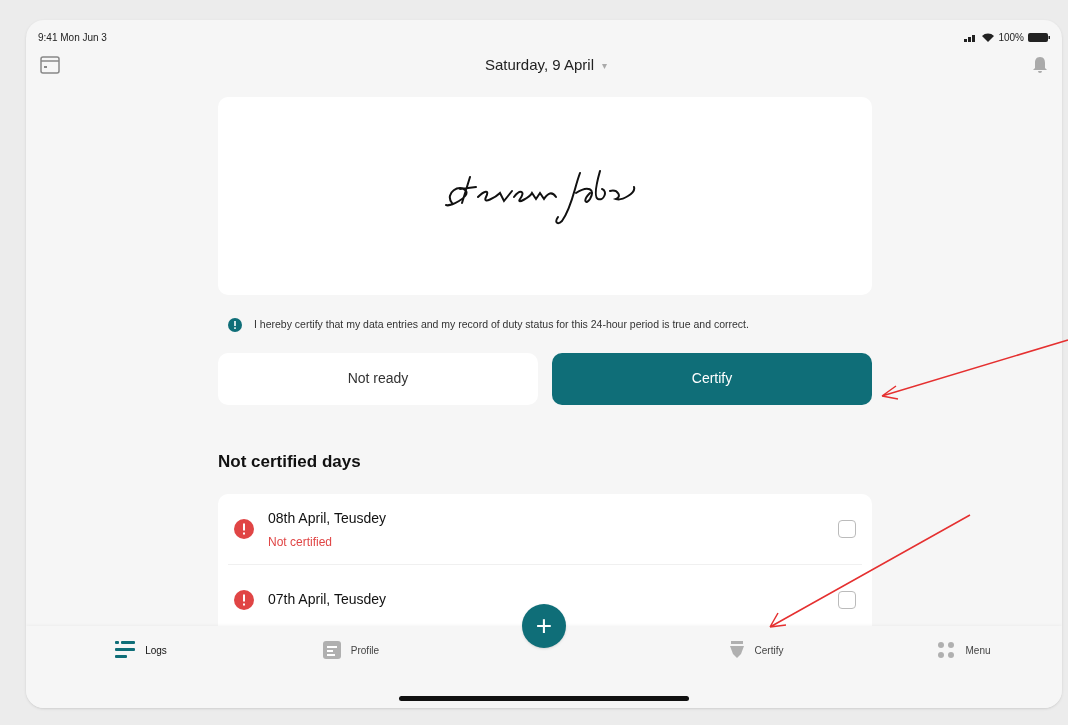  Describe the element at coordinates (964, 650) in the screenshot. I see `tab-item: Menu` at that location.